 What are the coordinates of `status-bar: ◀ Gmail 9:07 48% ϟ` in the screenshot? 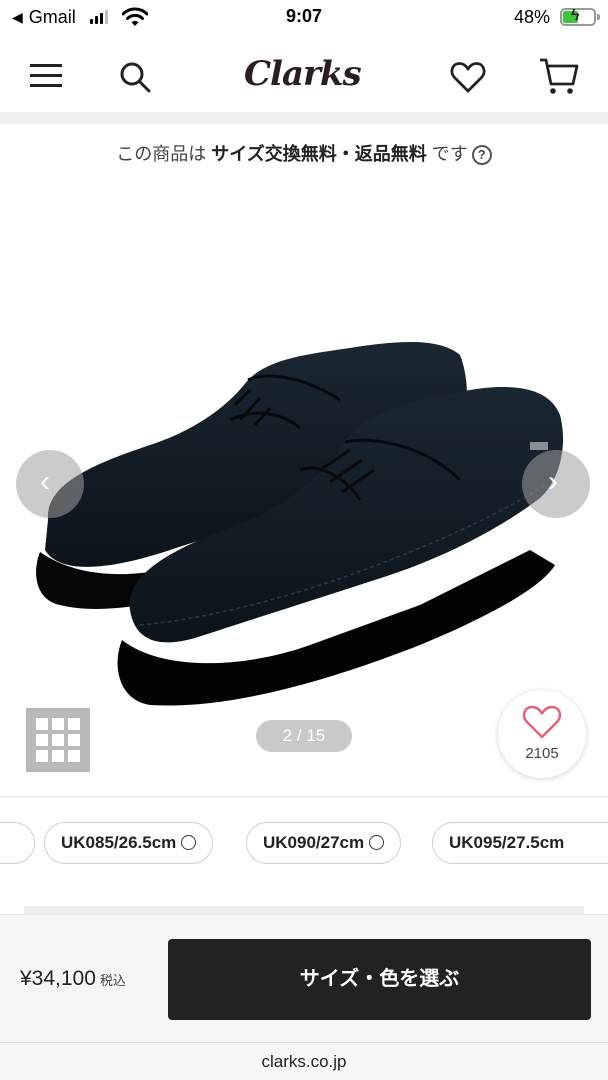 It's located at (304, 18).